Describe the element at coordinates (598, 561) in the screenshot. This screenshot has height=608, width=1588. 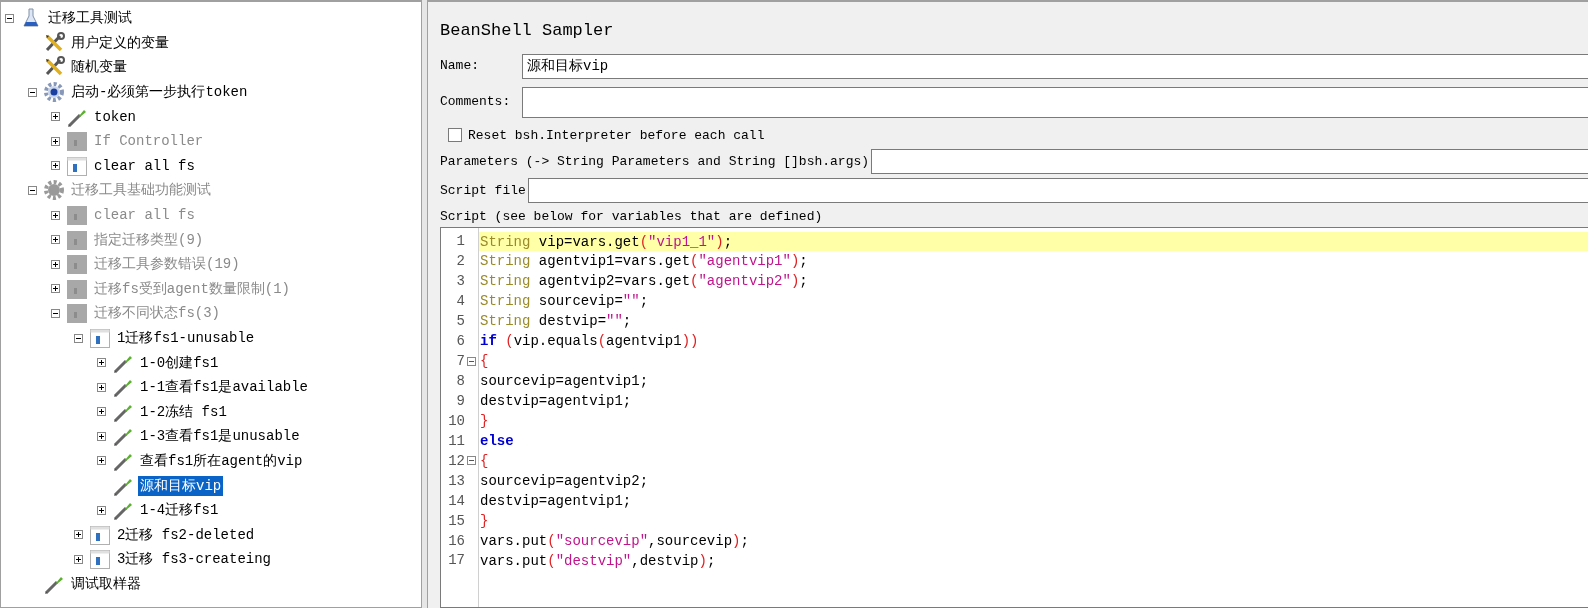
I see `code-line: vars.put("destvip",destvip);` at that location.